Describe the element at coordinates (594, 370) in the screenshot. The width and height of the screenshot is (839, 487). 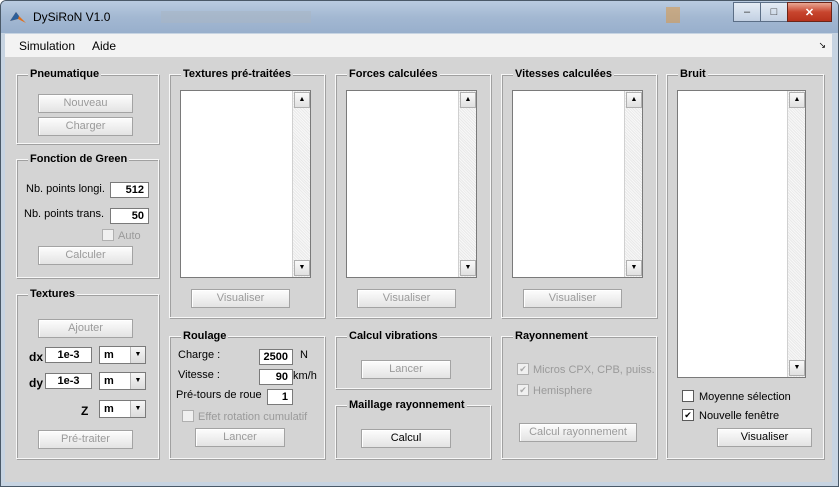
I see `micros-label: Micros CPX, CPB, puiss.` at that location.